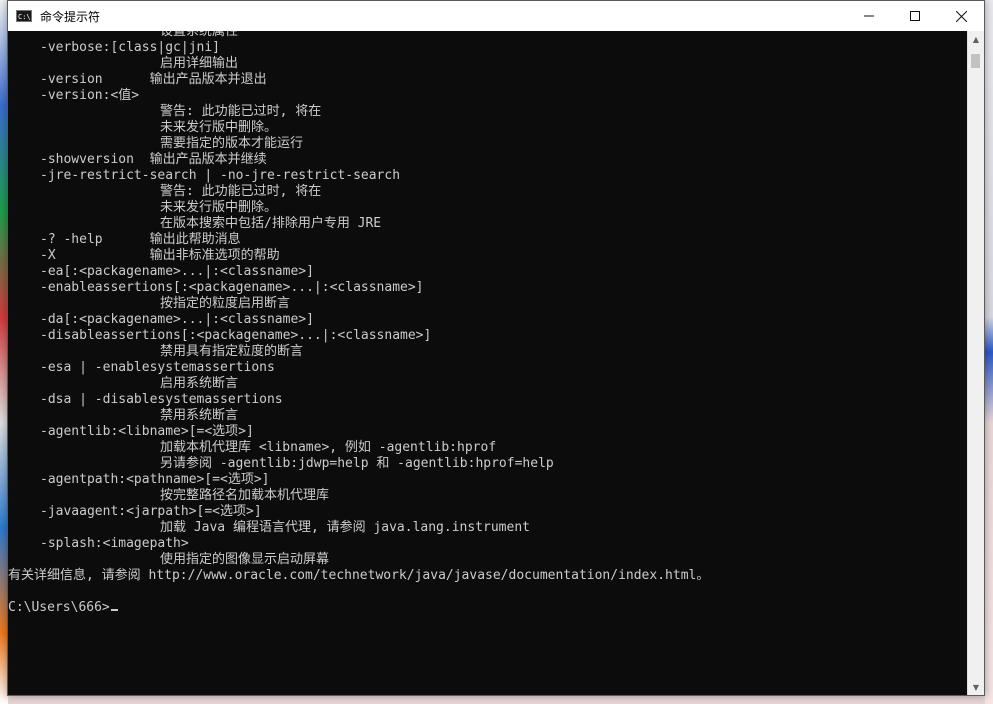  What do you see at coordinates (153, 79) in the screenshot?
I see `console-line-text: -version 输出产品版本并退出` at bounding box center [153, 79].